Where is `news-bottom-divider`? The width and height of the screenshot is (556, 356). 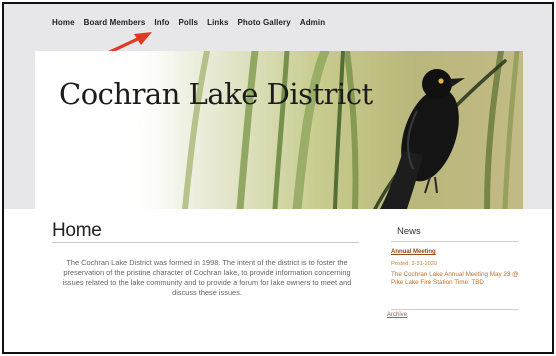
news-bottom-divider is located at coordinates (455, 309).